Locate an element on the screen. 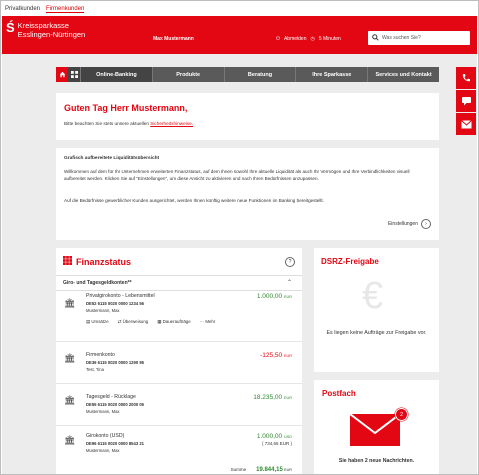  account-holder: Test, Tina is located at coordinates (95, 369).